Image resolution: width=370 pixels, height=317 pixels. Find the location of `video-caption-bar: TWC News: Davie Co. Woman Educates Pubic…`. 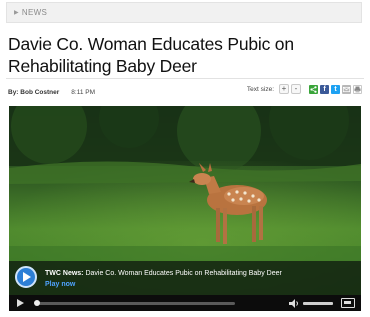

video-caption-bar: TWC News: Davie Co. Woman Educates Pubic… is located at coordinates (185, 278).